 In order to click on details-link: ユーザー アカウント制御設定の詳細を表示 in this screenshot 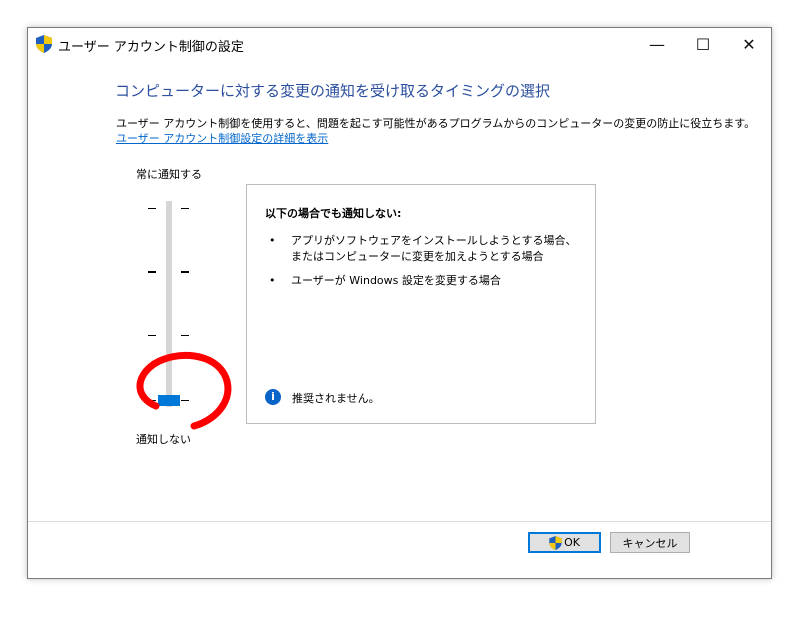, I will do `click(222, 138)`.